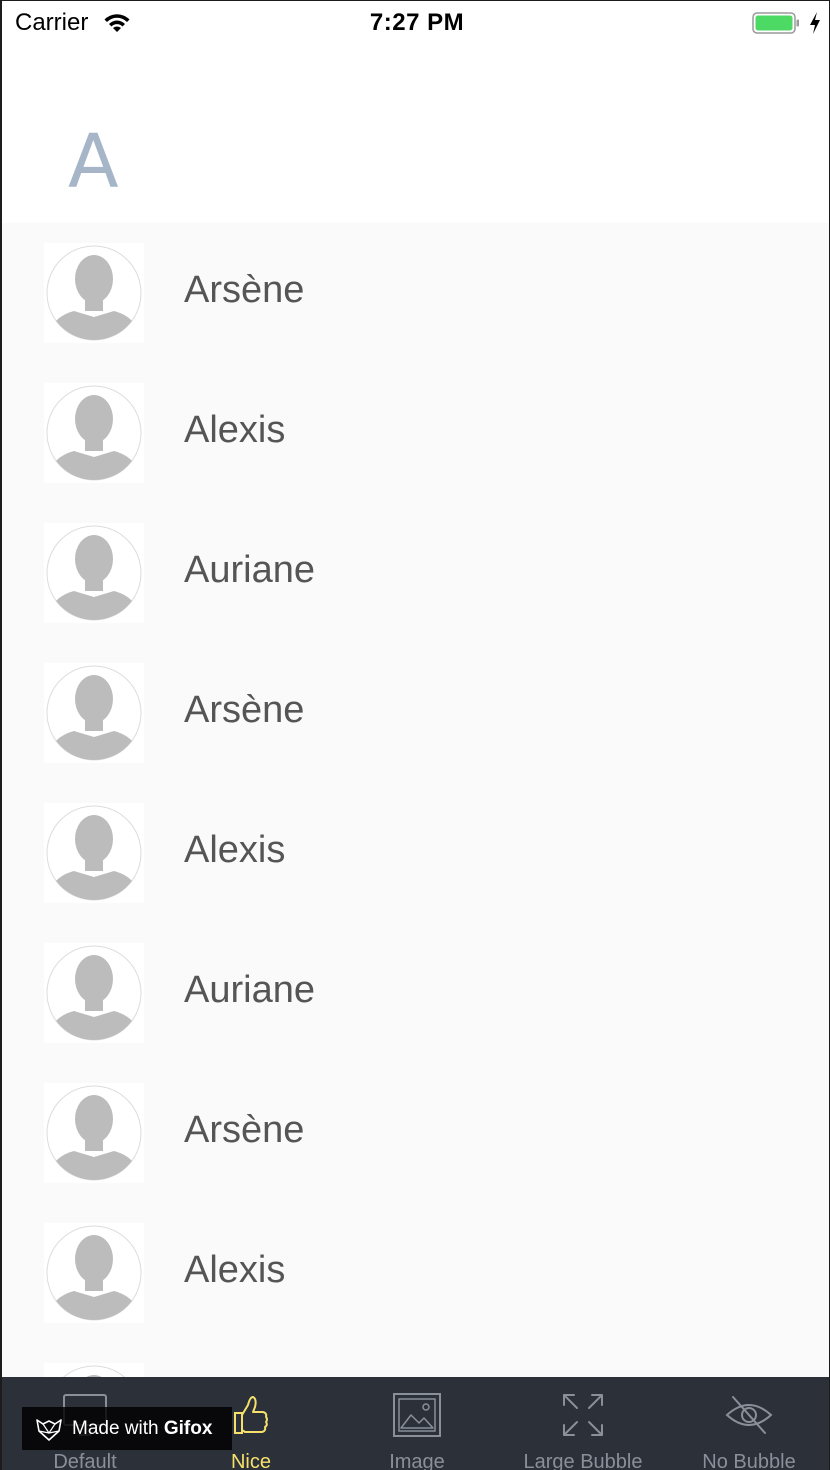 Image resolution: width=830 pixels, height=1470 pixels. What do you see at coordinates (85, 1460) in the screenshot?
I see `tab-label: Default` at bounding box center [85, 1460].